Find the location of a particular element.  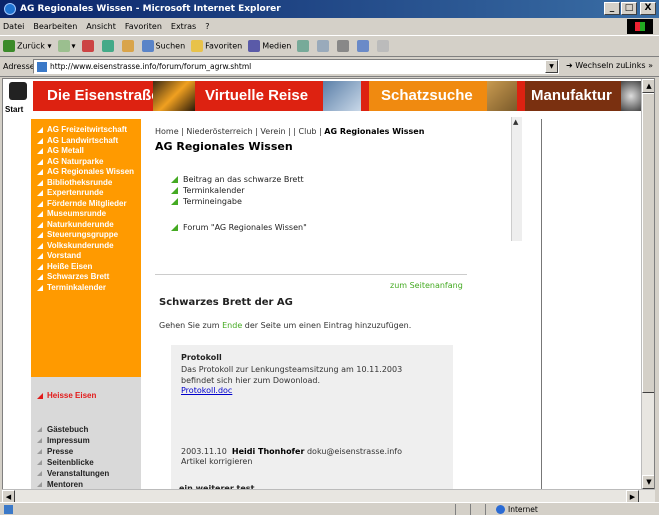

address-dropdown-icon: ▼ is located at coordinates (551, 66).